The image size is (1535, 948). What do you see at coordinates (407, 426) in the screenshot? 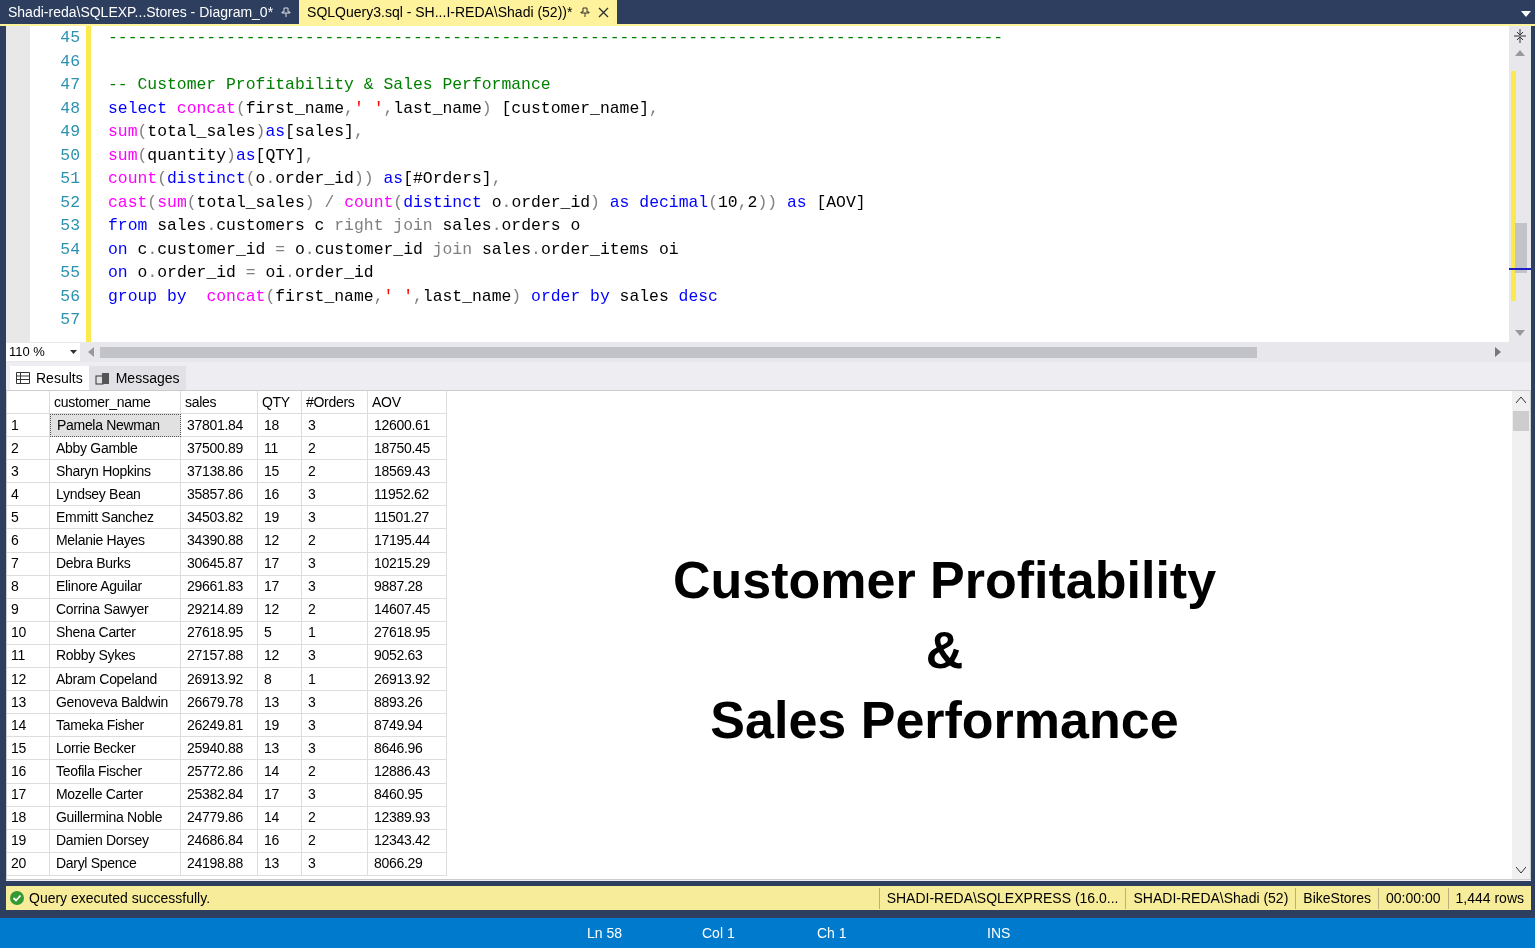
I see `table-cell: 12600.61` at bounding box center [407, 426].